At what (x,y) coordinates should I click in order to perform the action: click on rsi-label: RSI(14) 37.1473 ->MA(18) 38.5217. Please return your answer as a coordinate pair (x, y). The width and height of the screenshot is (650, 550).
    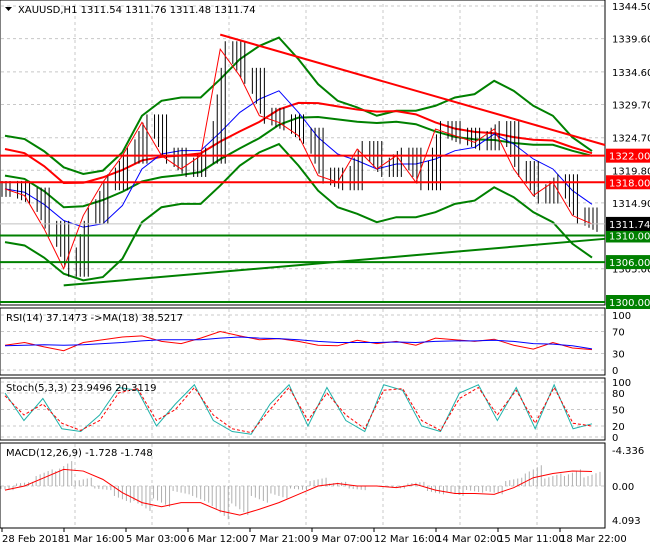
    Looking at the image, I should click on (94, 318).